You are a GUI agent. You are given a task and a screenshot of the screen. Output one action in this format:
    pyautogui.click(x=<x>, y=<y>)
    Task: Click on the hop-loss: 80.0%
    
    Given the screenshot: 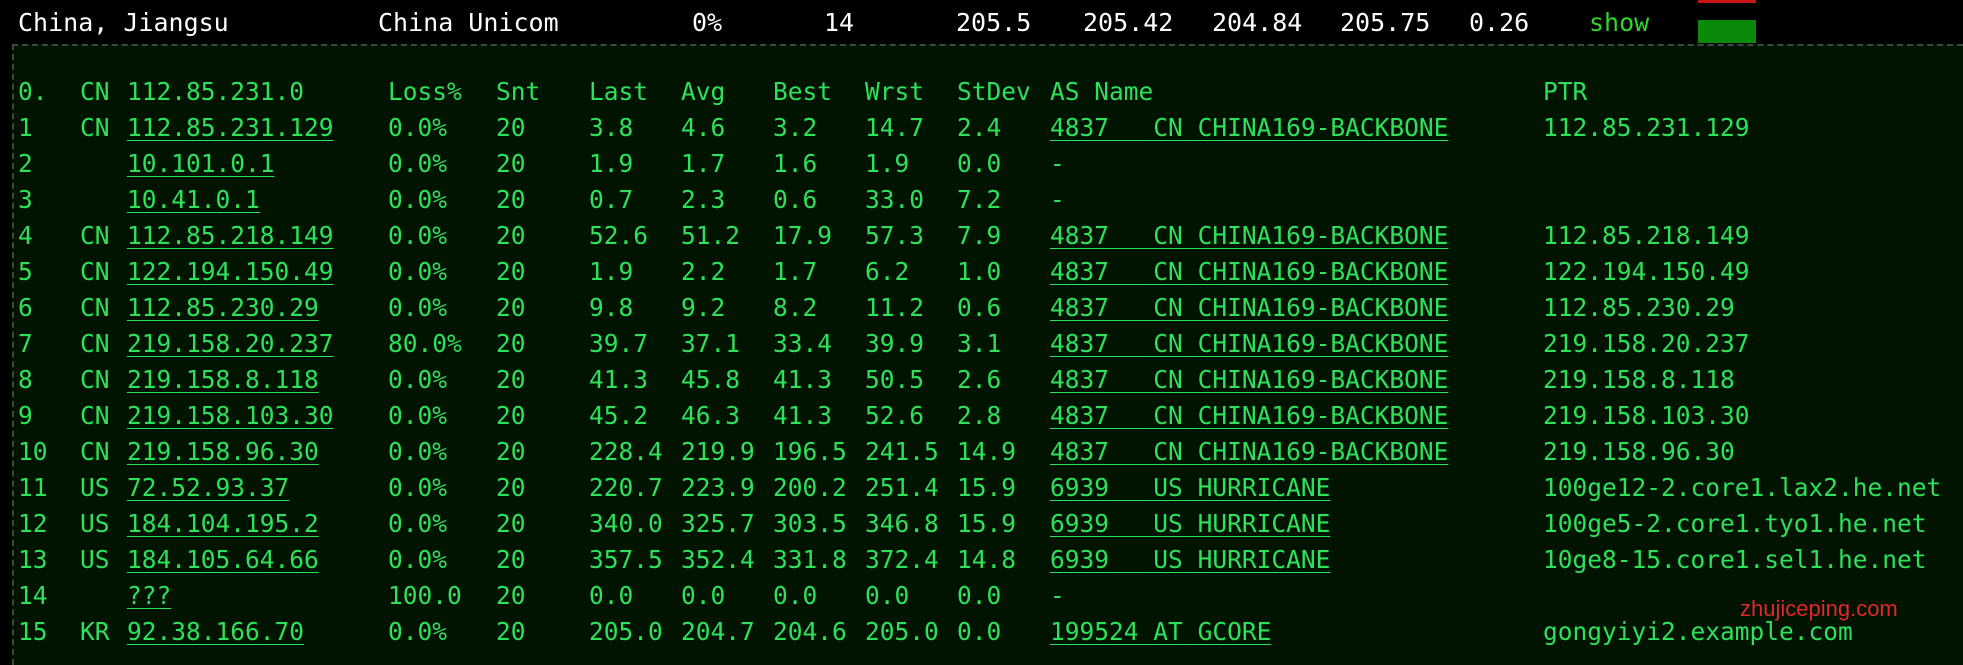 What is the action you would take?
    pyautogui.click(x=425, y=343)
    